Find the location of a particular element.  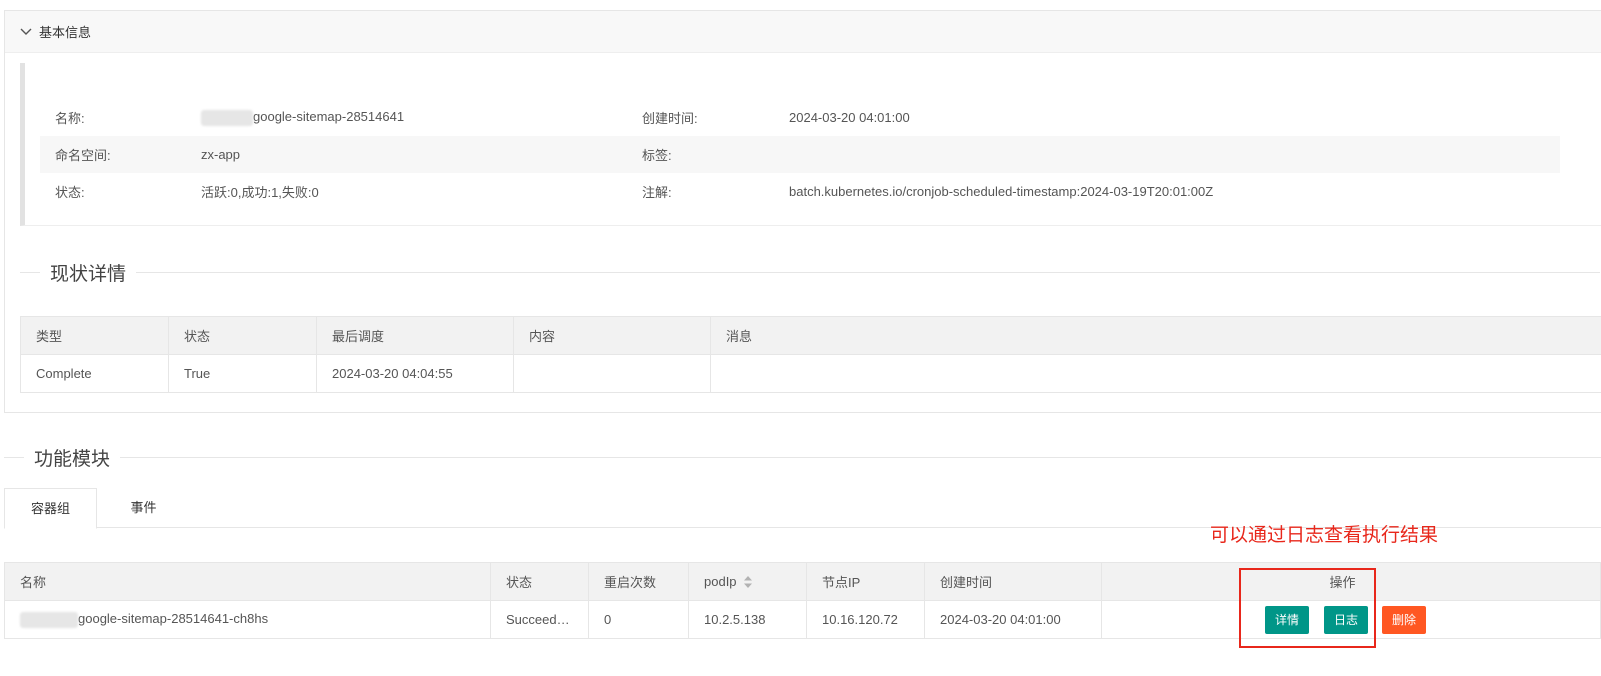

table-cell: 10.16.120.72 is located at coordinates (865, 619).